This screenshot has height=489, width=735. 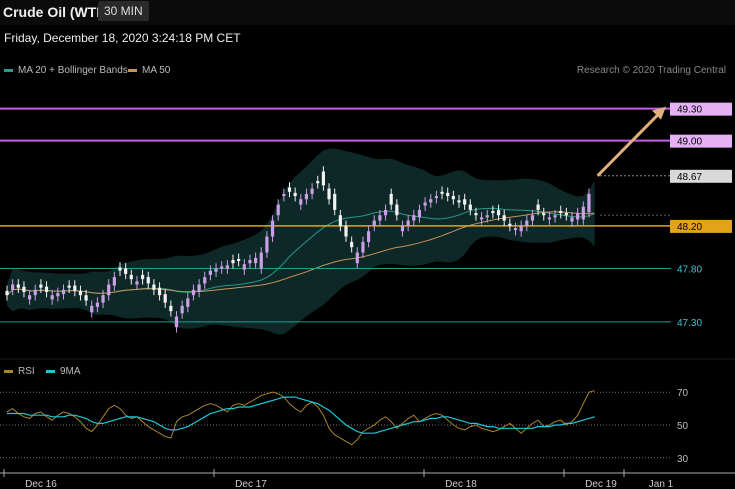 I want to click on rsi-tick-50: 50, so click(x=683, y=426).